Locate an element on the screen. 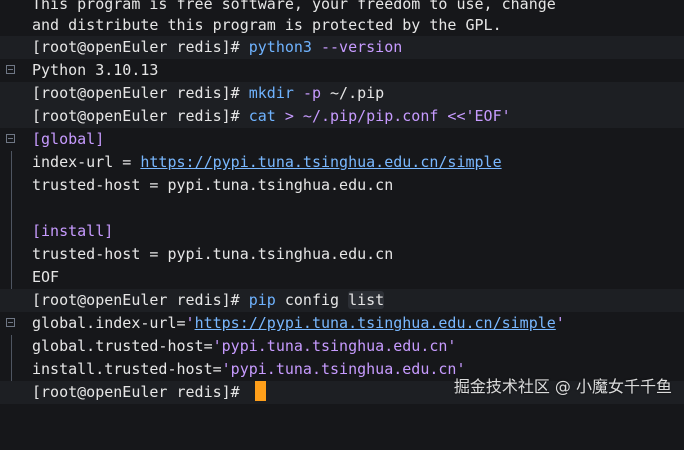  command-arg: ~/.pip is located at coordinates (357, 93).